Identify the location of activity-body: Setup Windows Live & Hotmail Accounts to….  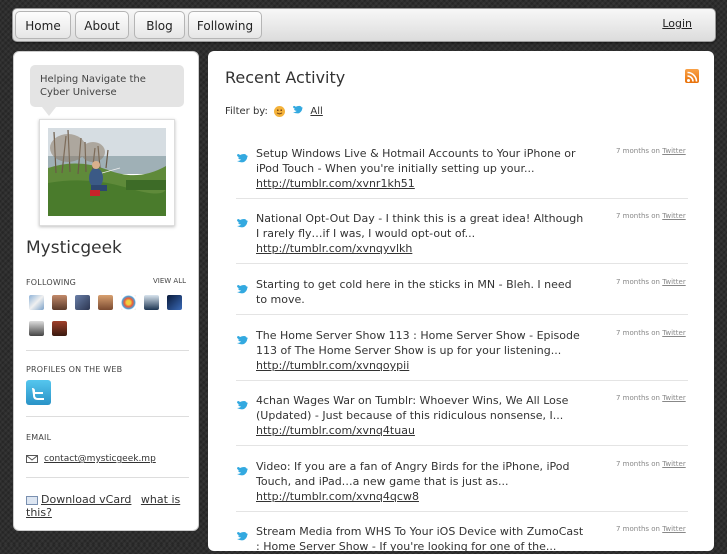
(416, 161).